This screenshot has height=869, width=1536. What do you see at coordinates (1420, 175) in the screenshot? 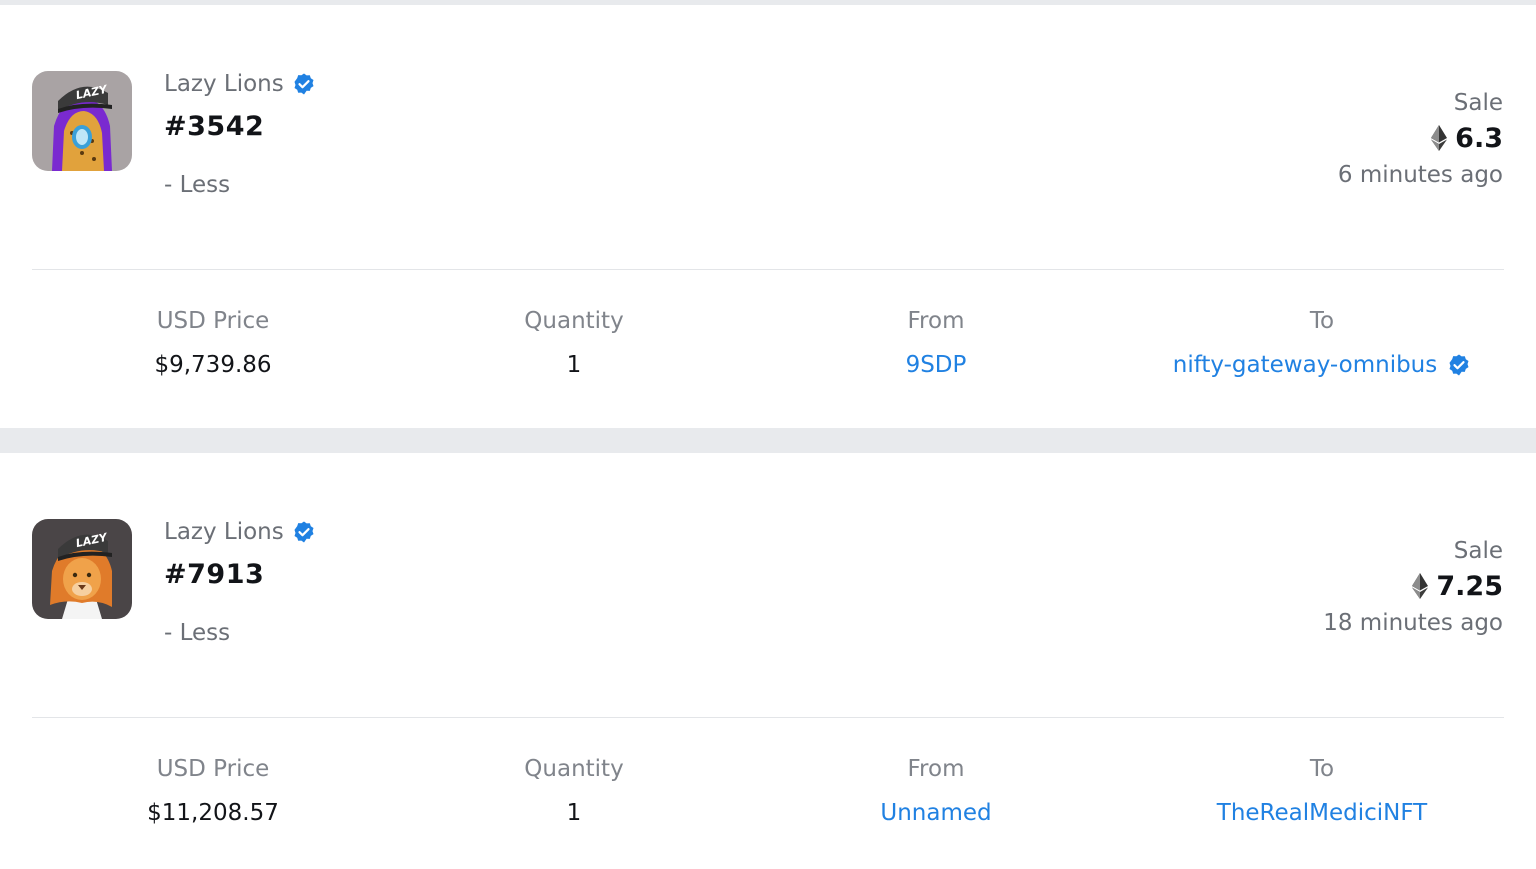
I see `timestamp: 6 minutes ago` at bounding box center [1420, 175].